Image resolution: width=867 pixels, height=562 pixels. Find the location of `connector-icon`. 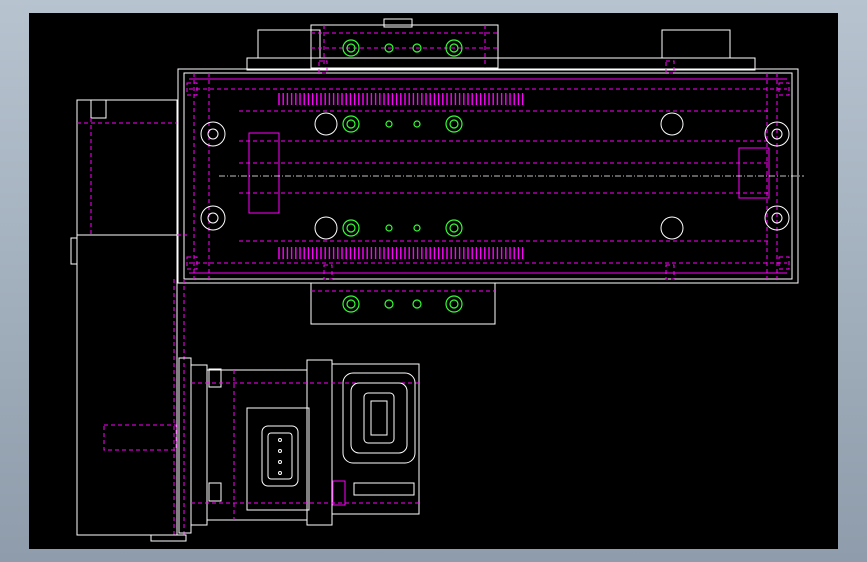

connector-icon is located at coordinates (338, 429).